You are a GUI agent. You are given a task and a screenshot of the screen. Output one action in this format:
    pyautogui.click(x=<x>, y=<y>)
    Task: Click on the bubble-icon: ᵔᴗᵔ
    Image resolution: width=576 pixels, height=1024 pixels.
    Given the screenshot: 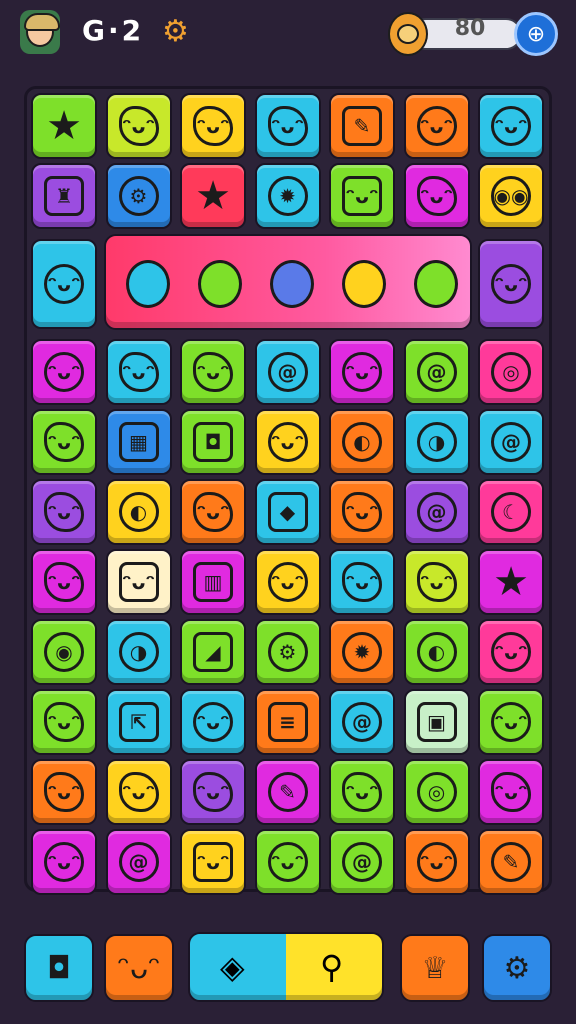 What is the action you would take?
    pyautogui.click(x=436, y=862)
    